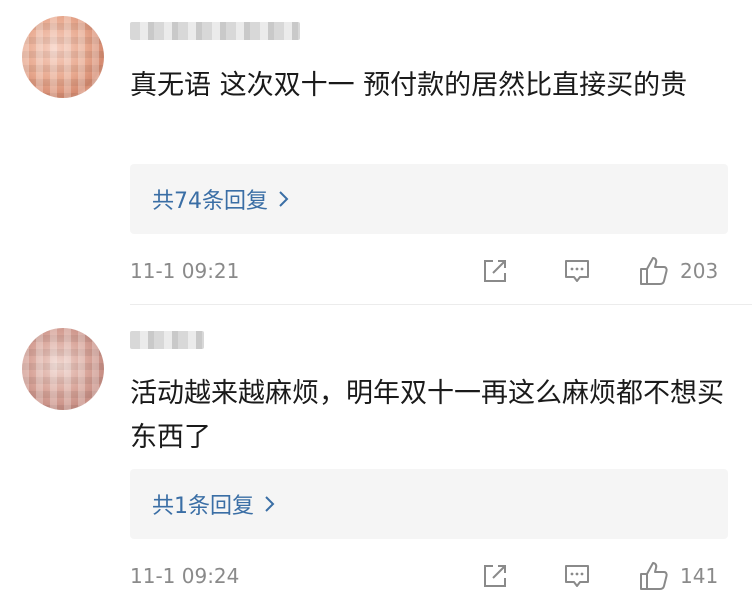 The width and height of the screenshot is (752, 608). Describe the element at coordinates (409, 85) in the screenshot. I see `comment-text: 真无语 这次双十一 预付款的居然比直接买的贵` at that location.